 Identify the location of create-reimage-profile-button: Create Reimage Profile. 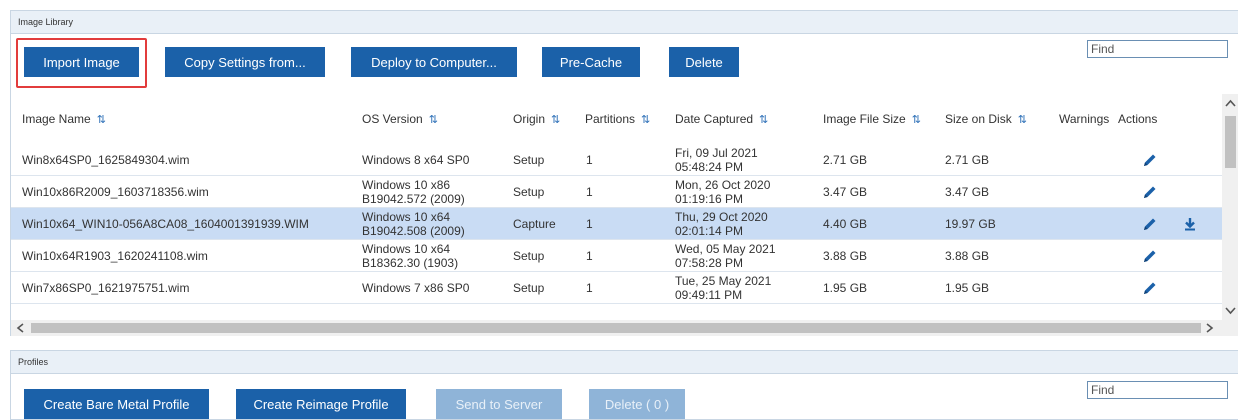
(321, 404).